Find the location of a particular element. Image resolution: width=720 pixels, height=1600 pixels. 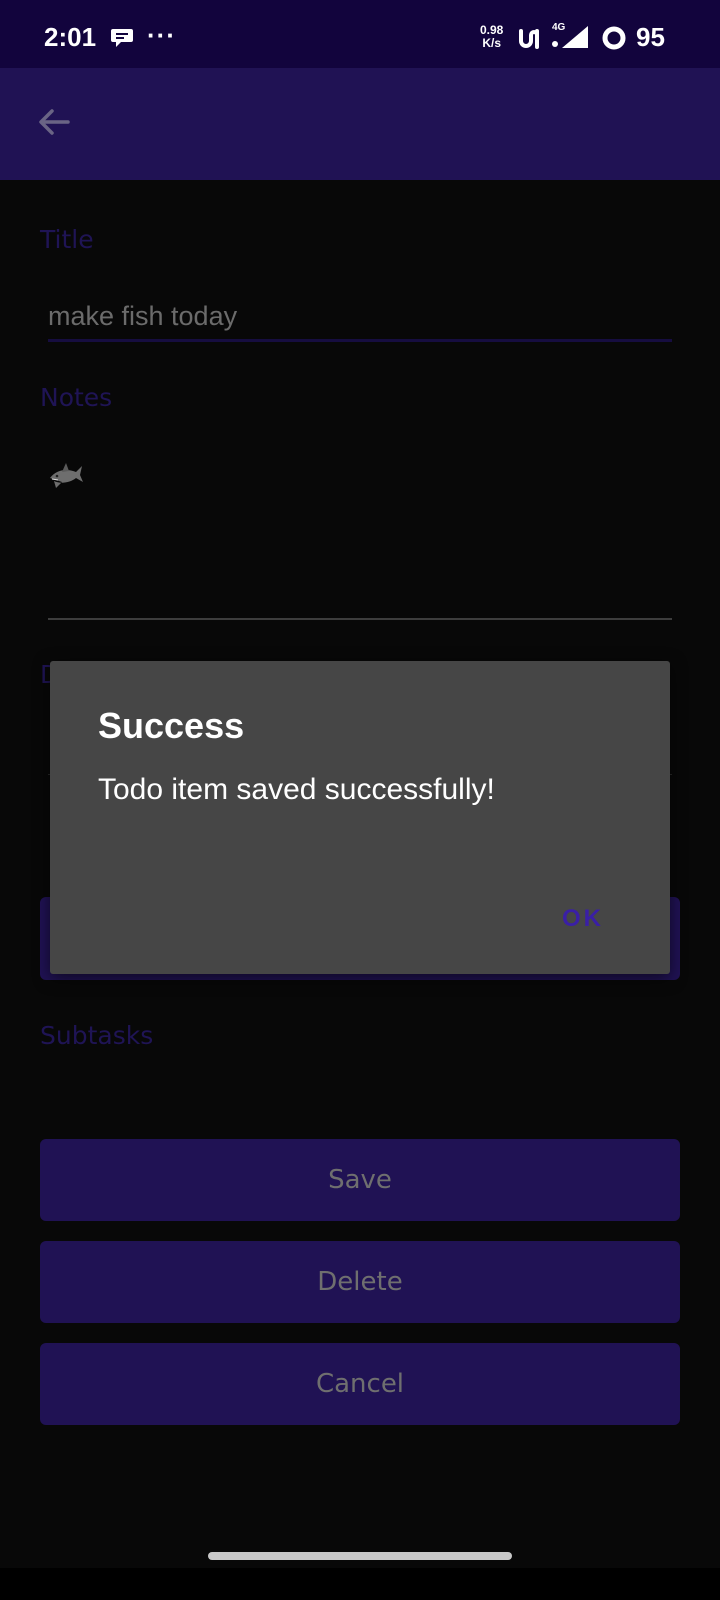

battery-ring-icon is located at coordinates (614, 38).